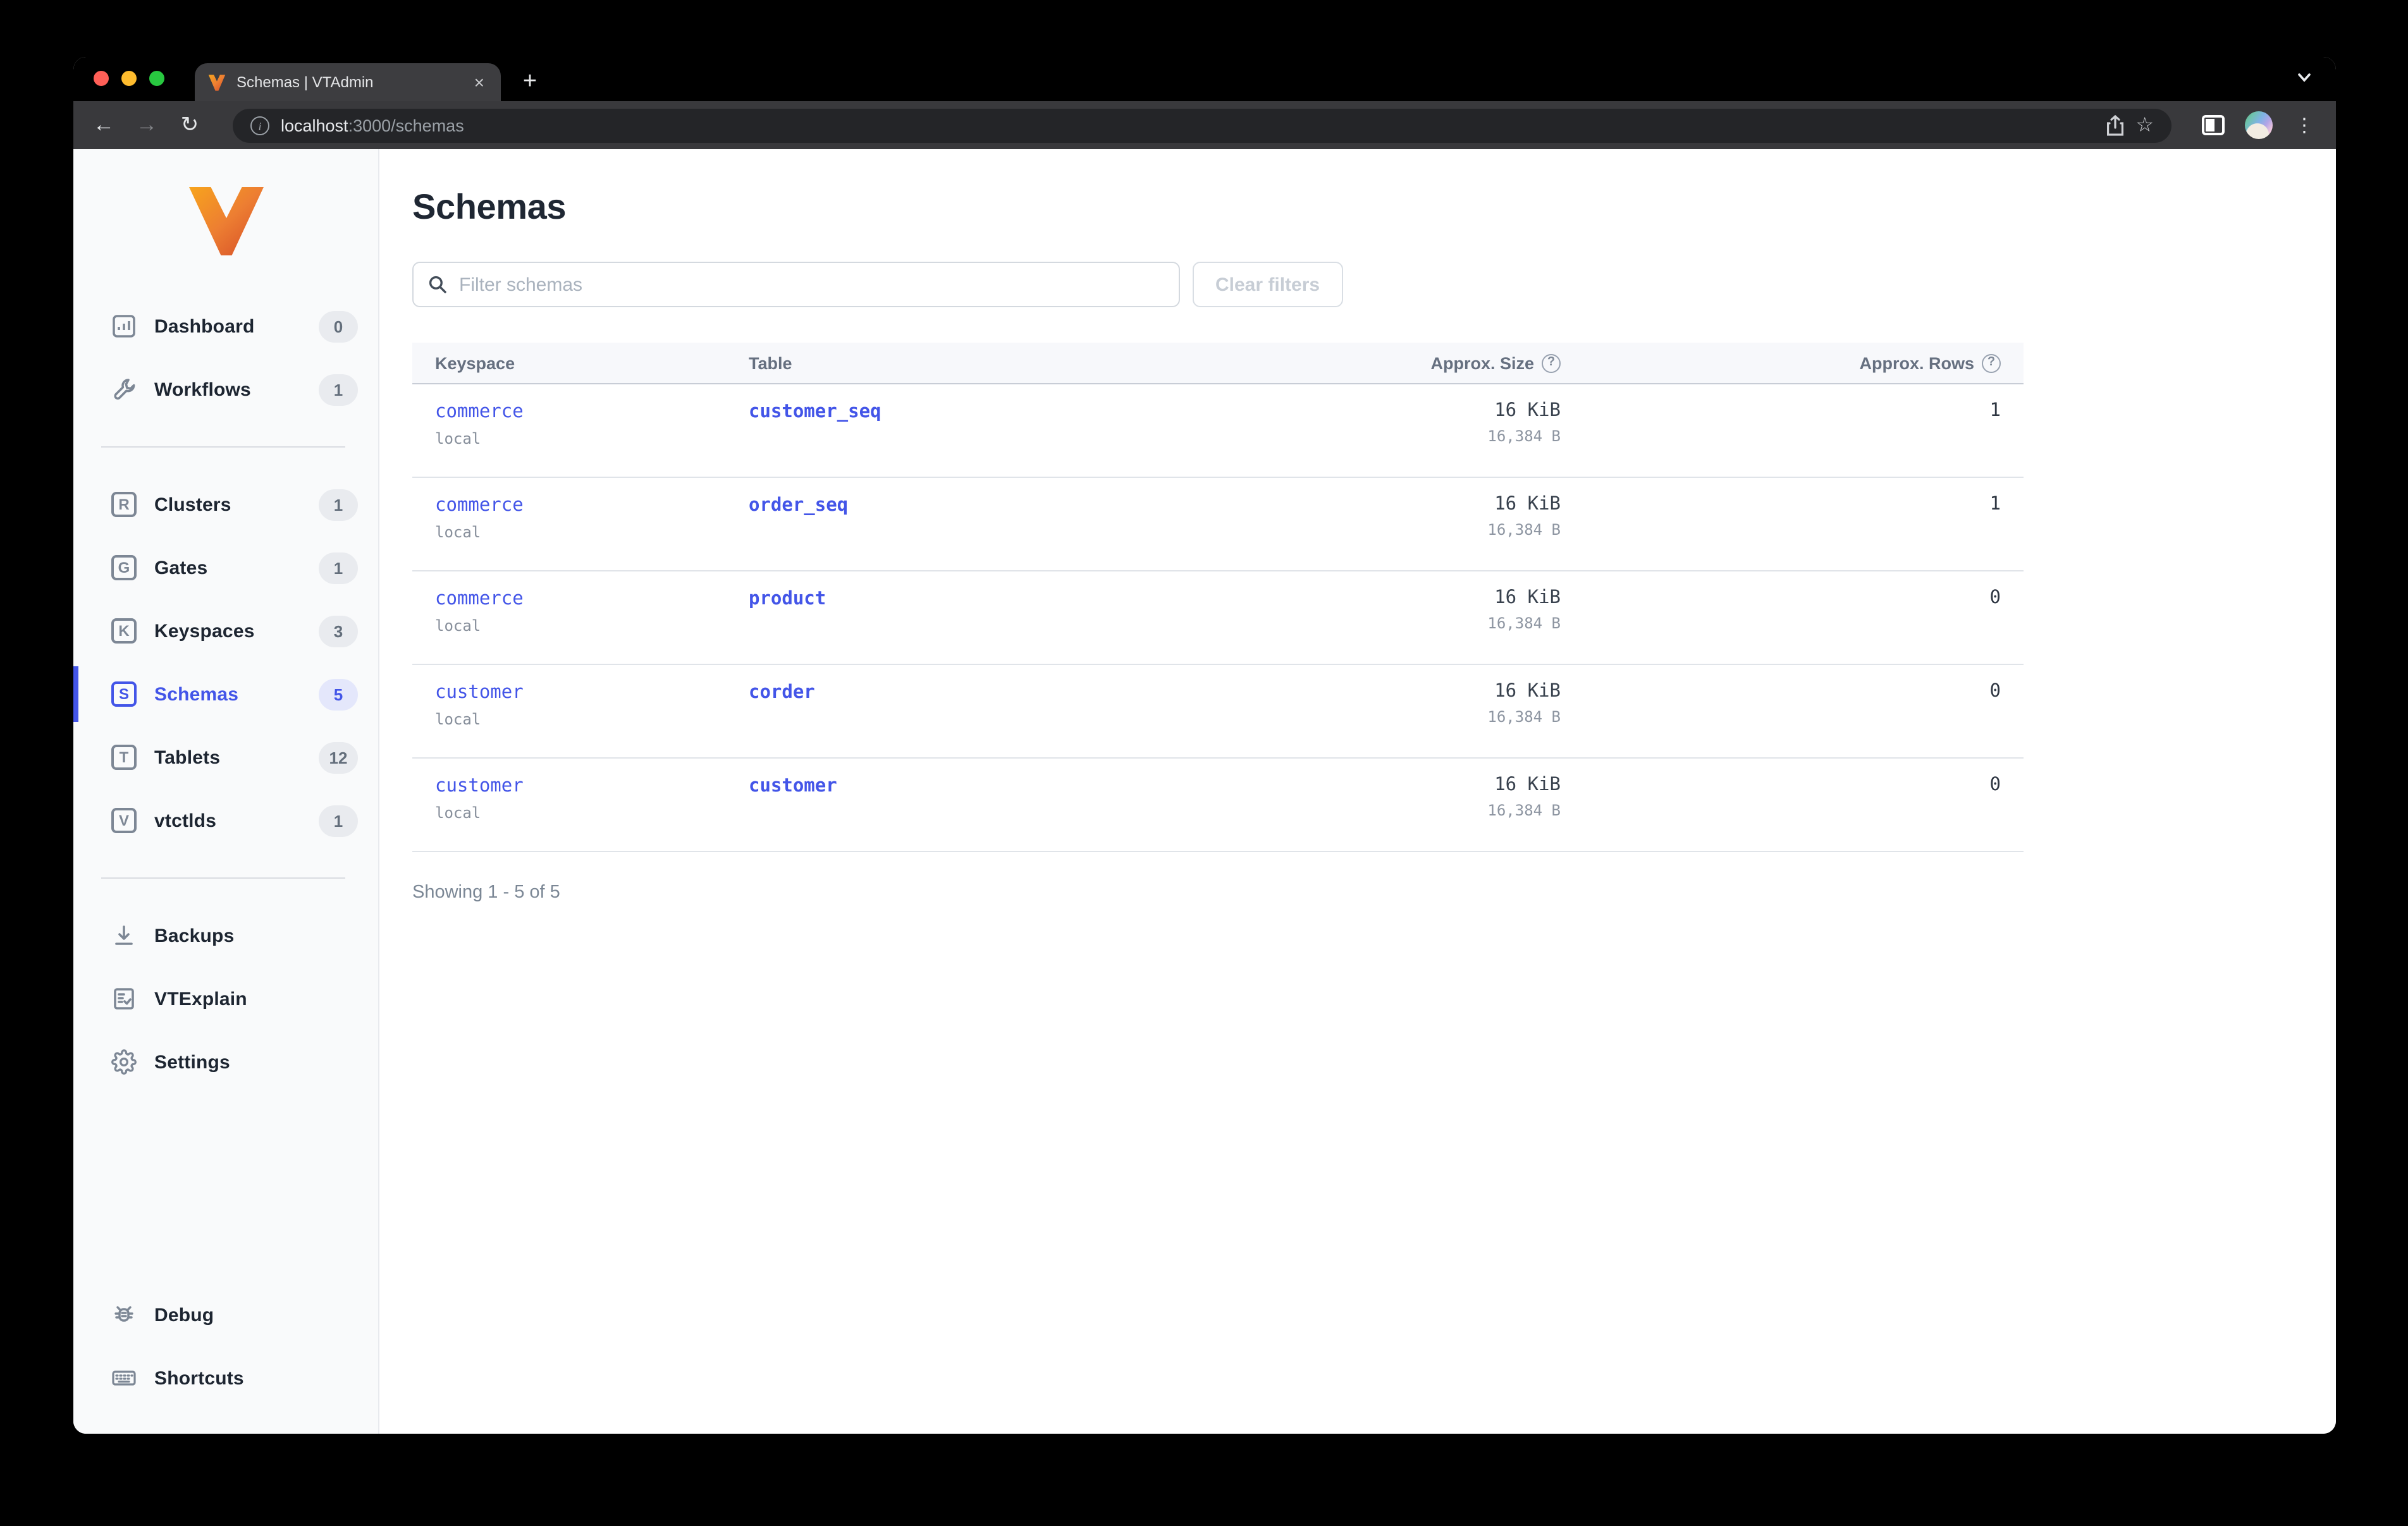  Describe the element at coordinates (770, 362) in the screenshot. I see `header-table: Table` at that location.